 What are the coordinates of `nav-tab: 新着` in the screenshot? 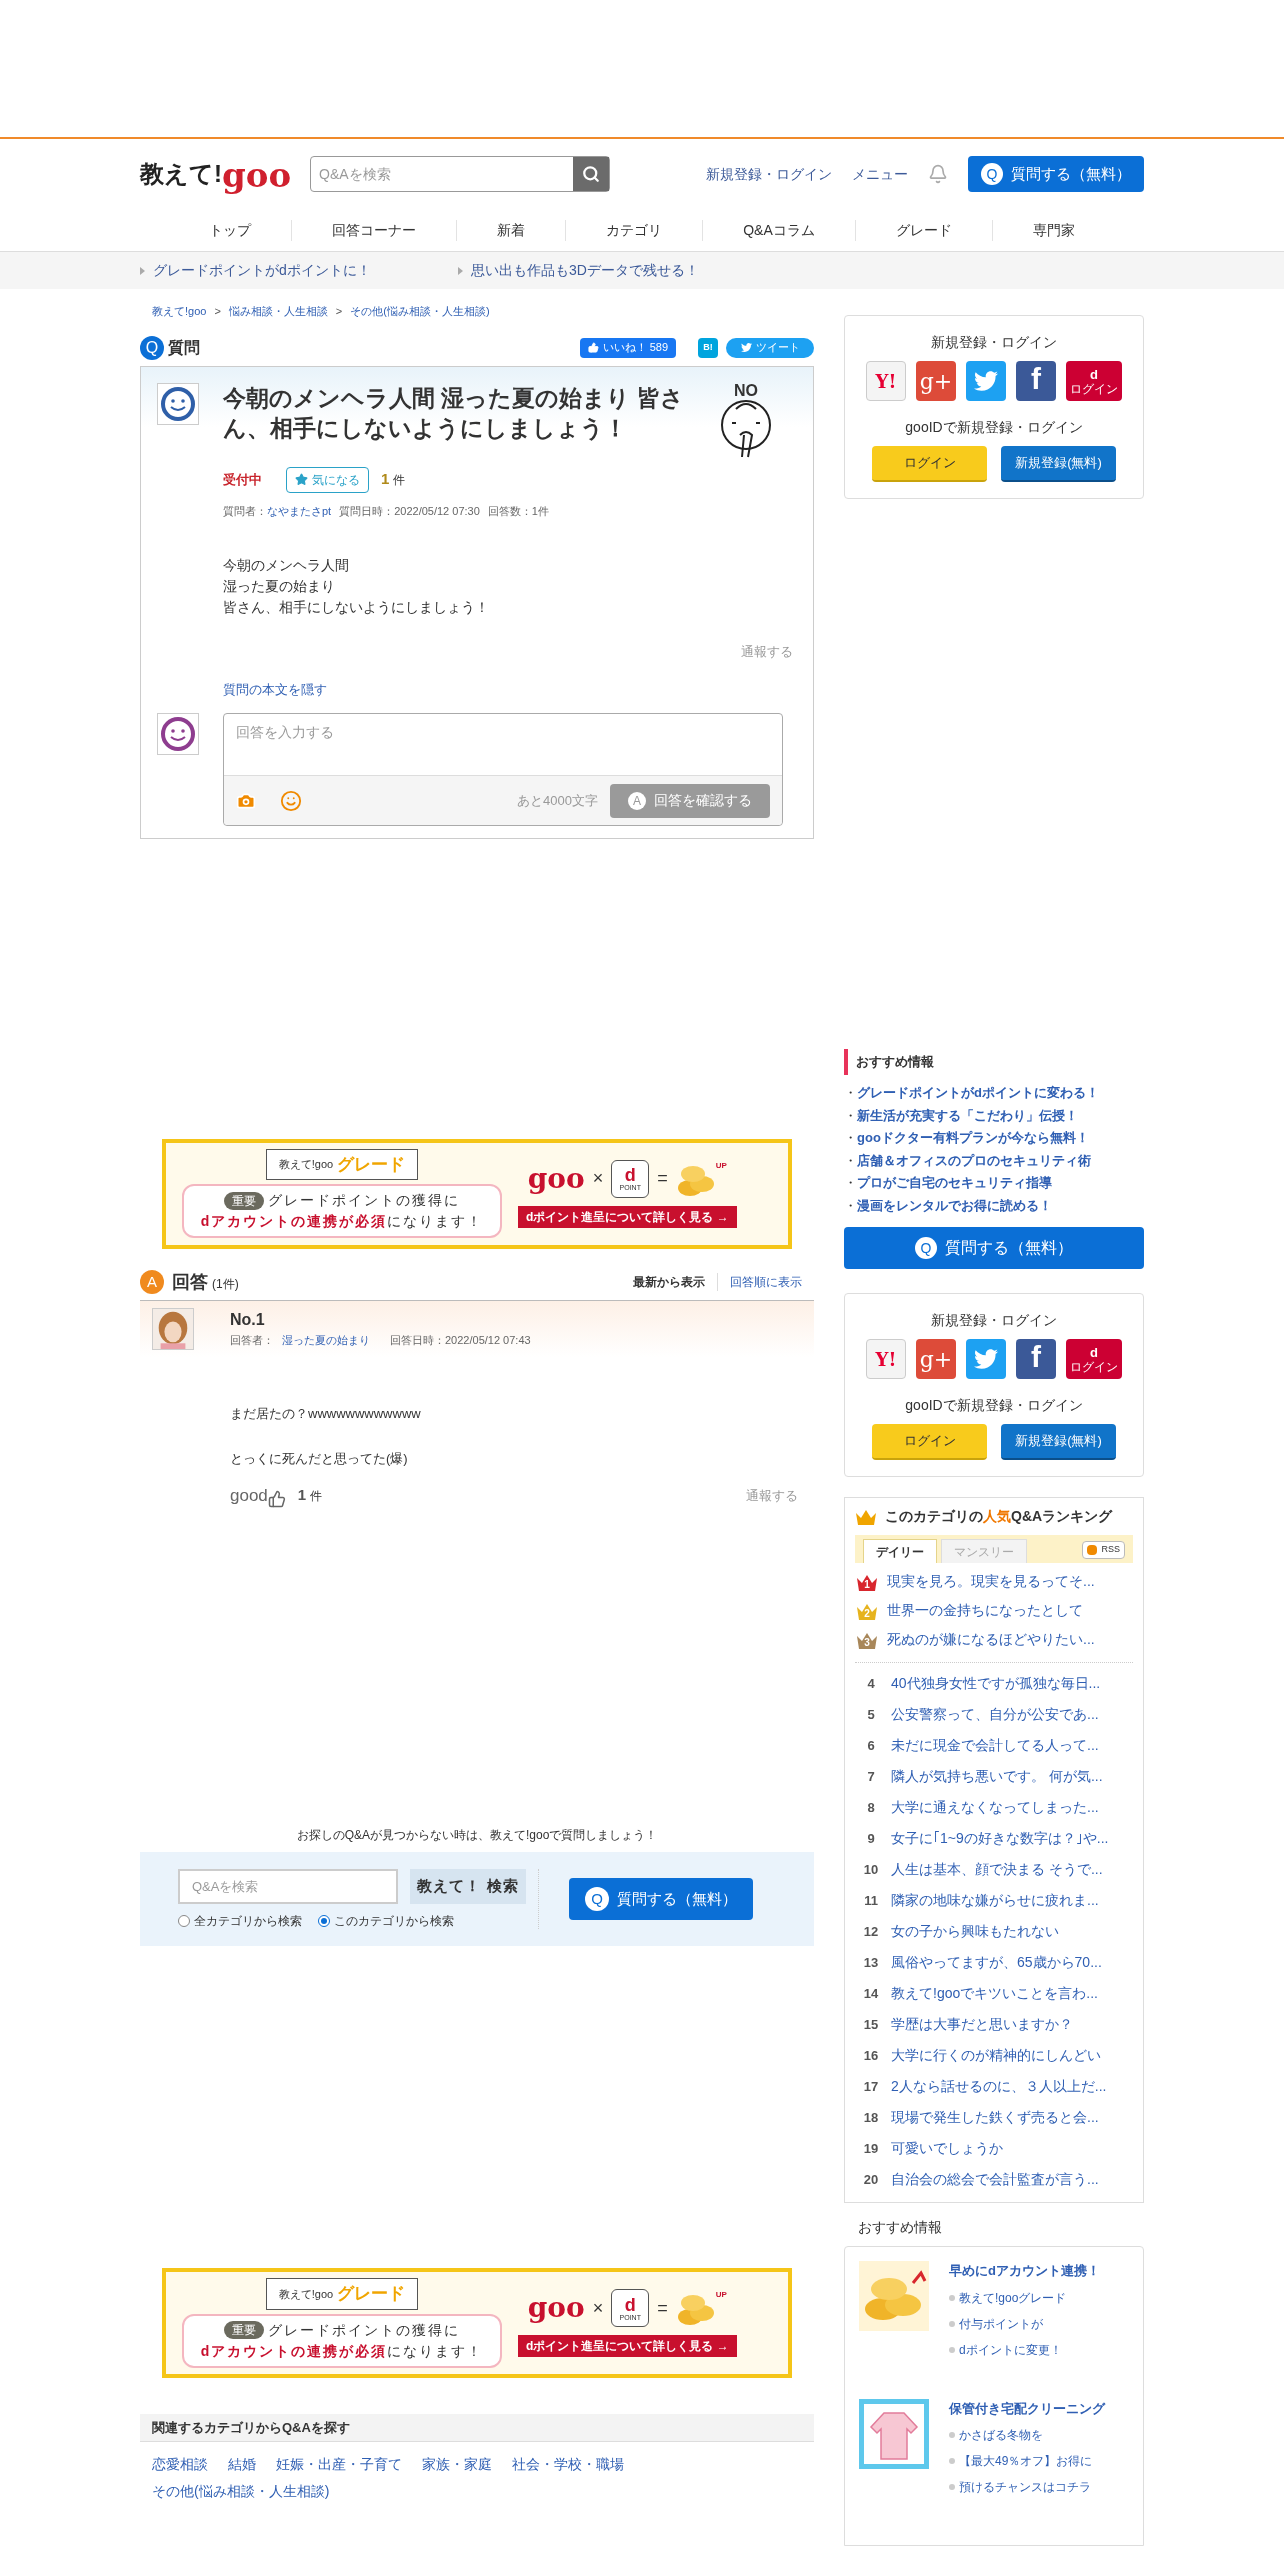 It's located at (511, 230).